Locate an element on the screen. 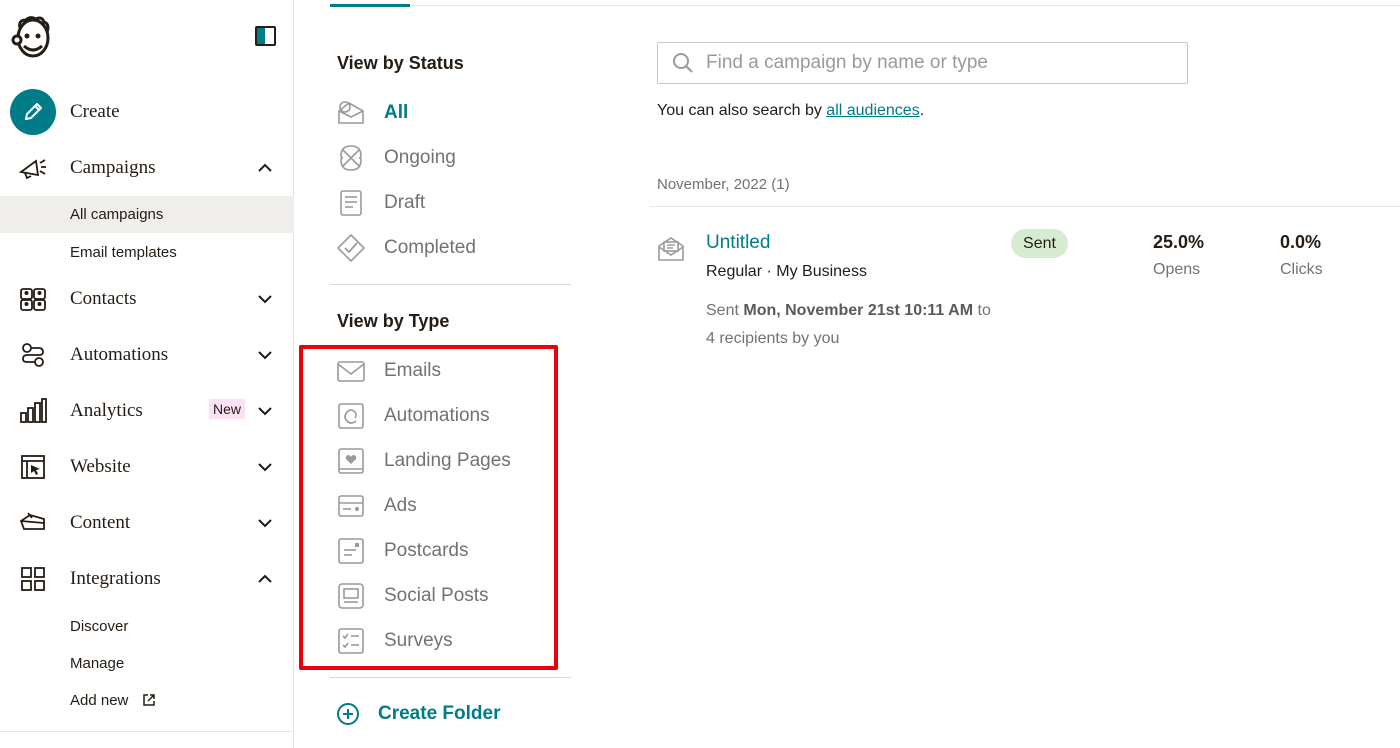 This screenshot has width=1400, height=748. website-icon is located at coordinates (33, 467).